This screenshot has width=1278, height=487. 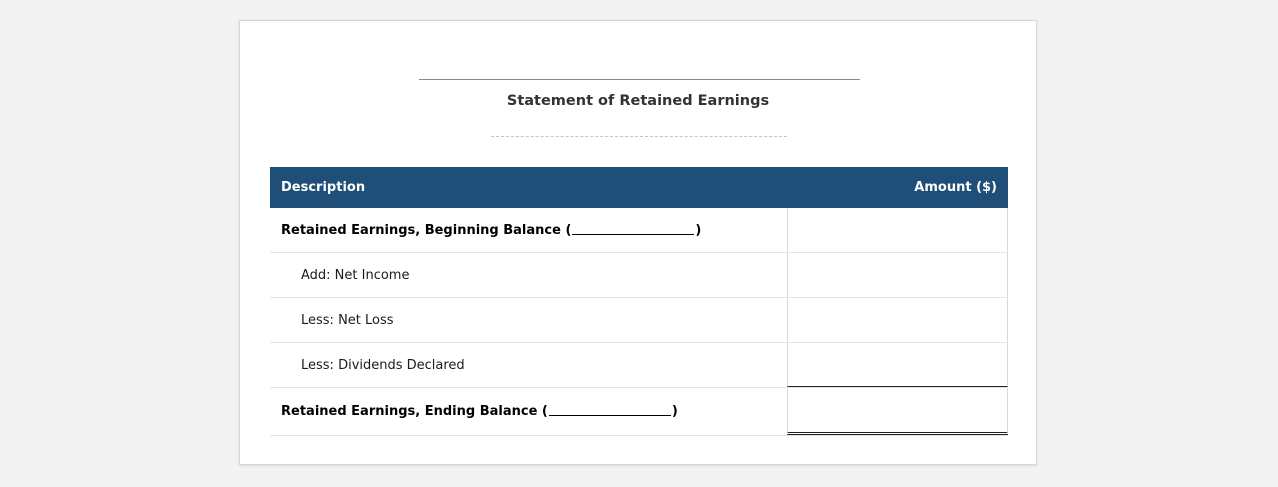 I want to click on description-column-header: Description, so click(x=323, y=187).